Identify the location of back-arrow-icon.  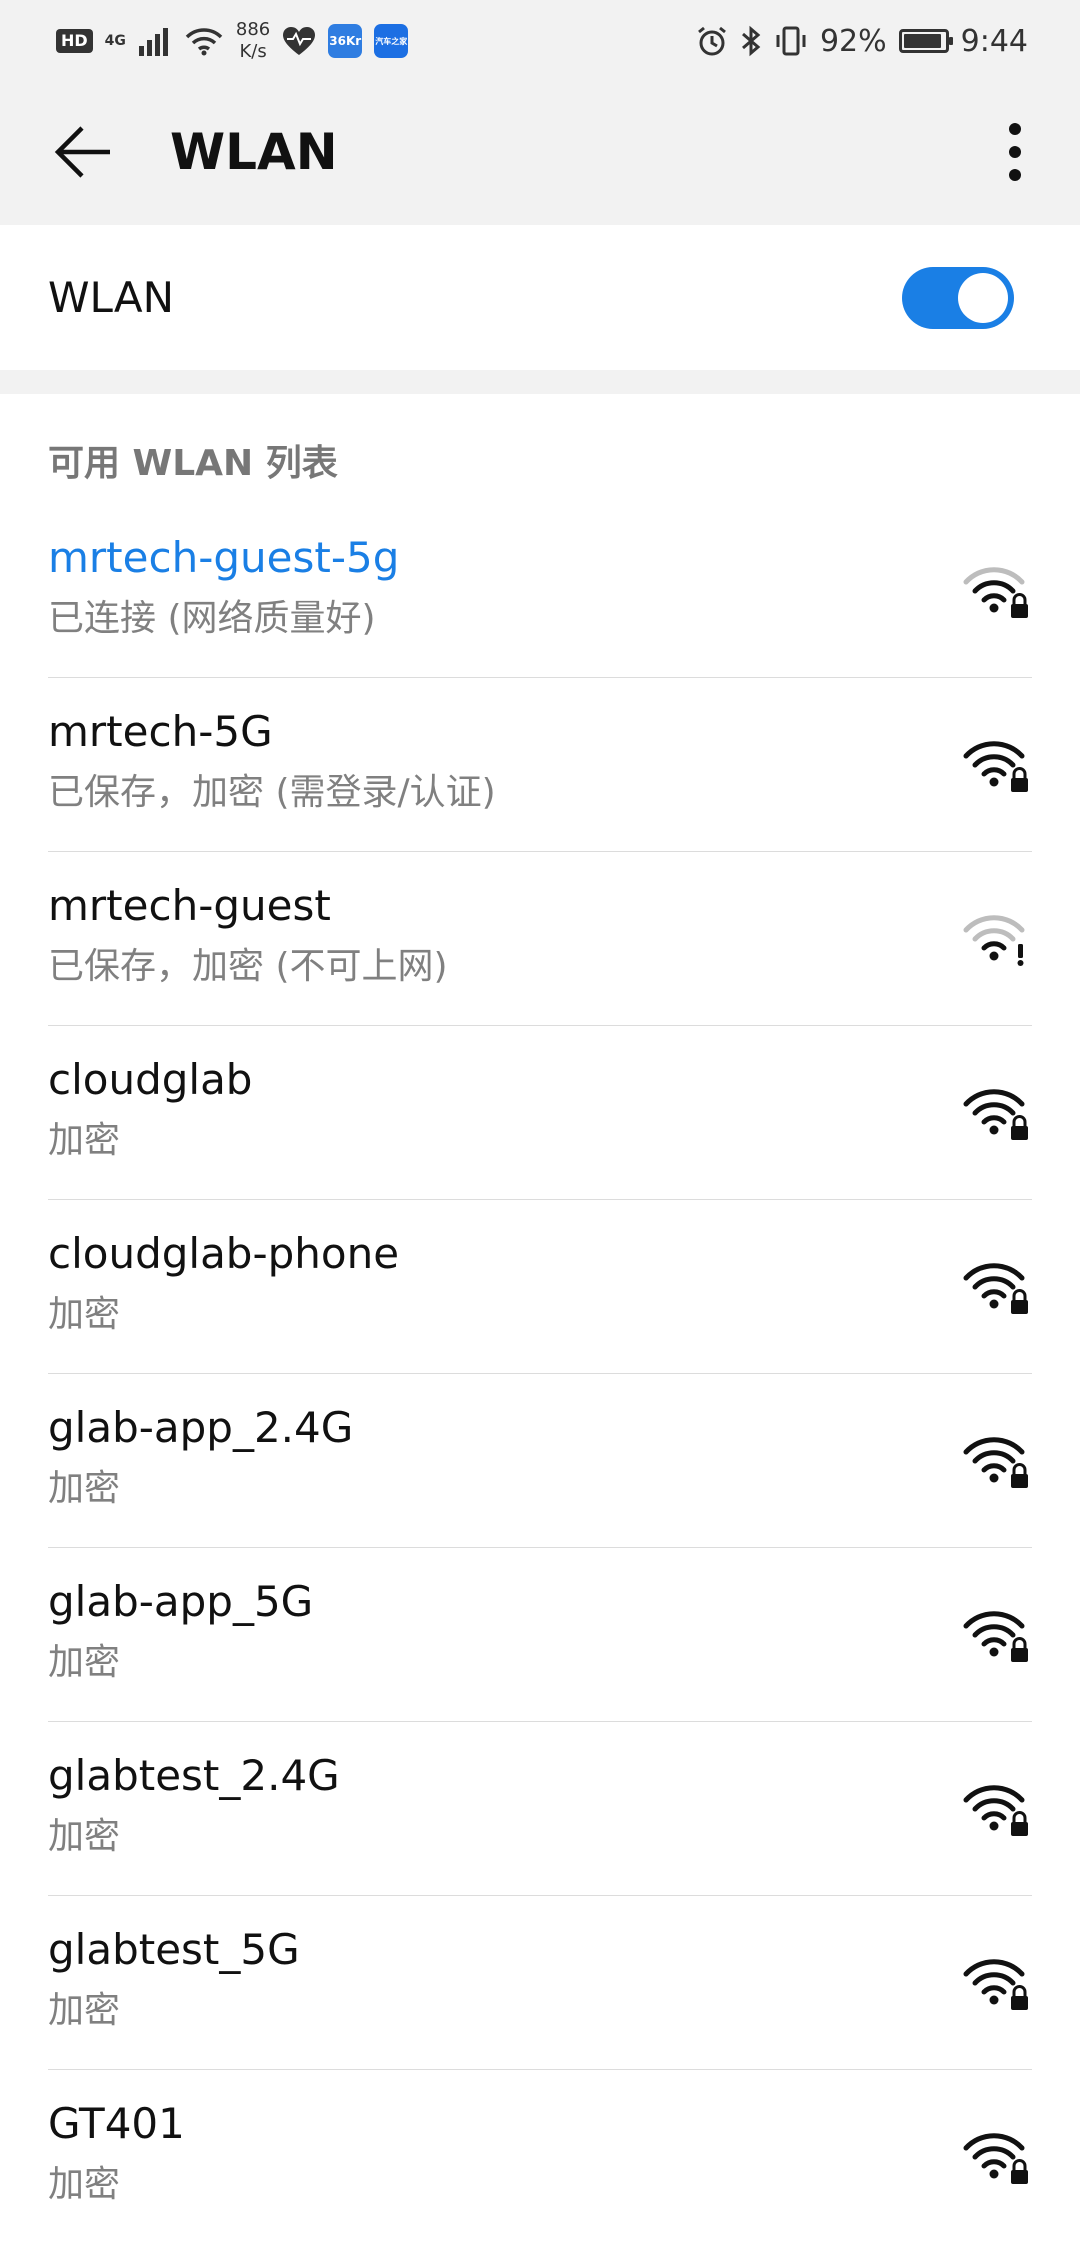
(82, 152).